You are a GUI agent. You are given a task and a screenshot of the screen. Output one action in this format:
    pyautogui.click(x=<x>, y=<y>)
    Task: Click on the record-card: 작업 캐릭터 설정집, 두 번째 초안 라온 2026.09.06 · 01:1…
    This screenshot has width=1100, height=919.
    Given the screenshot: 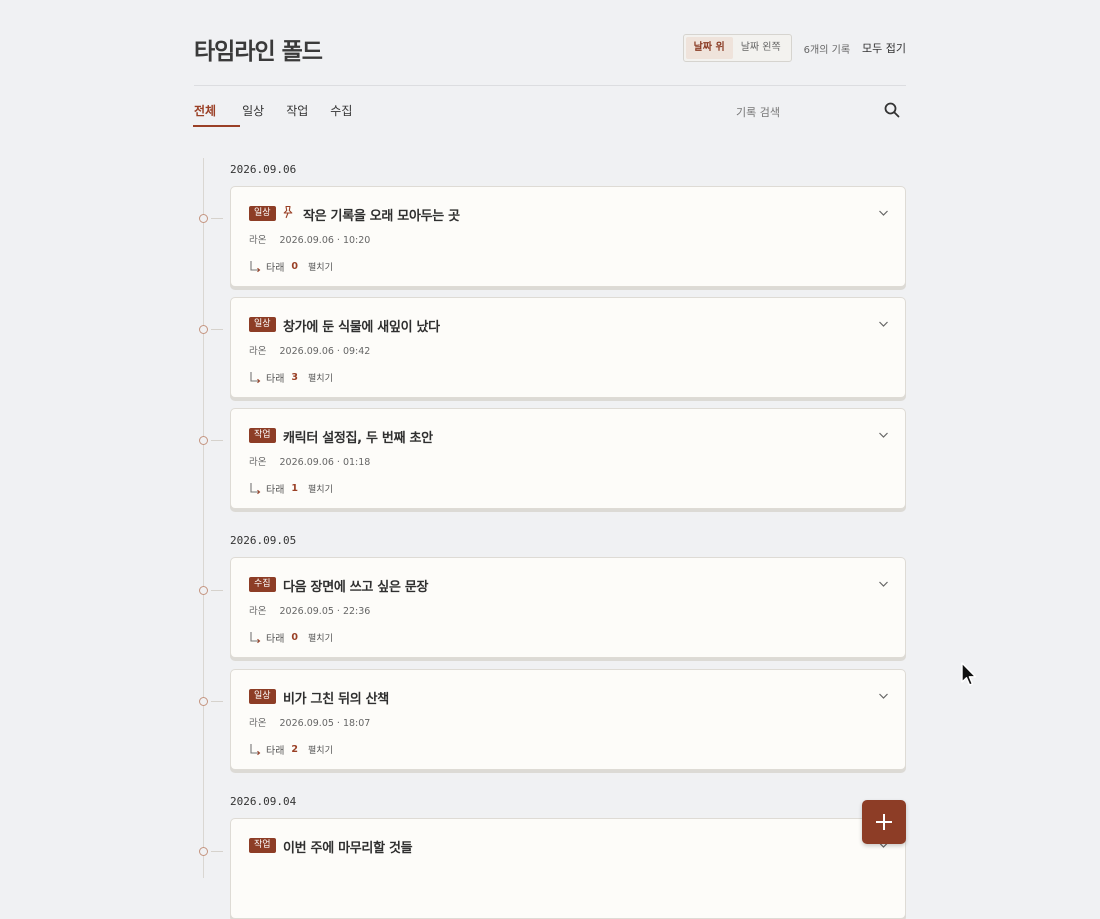 What is the action you would take?
    pyautogui.click(x=568, y=458)
    